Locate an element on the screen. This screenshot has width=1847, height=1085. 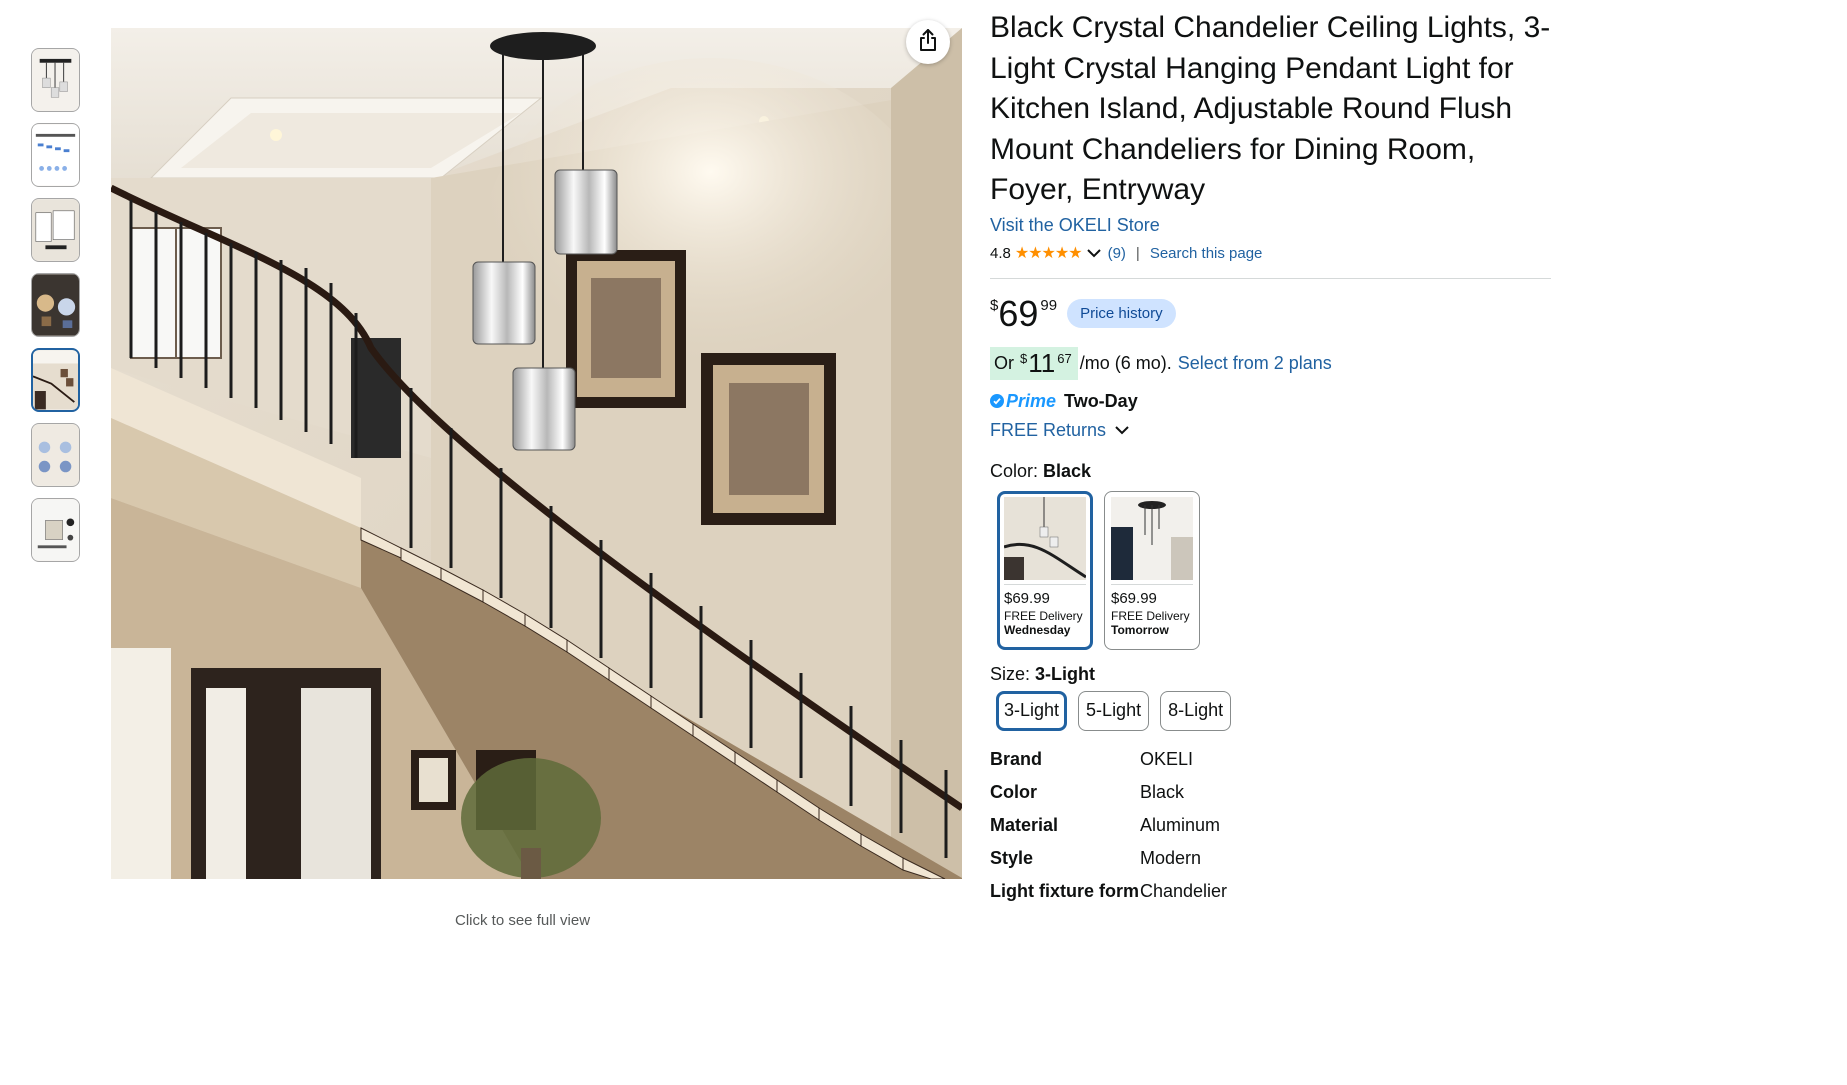
spec-value: OKELI is located at coordinates (1167, 758).